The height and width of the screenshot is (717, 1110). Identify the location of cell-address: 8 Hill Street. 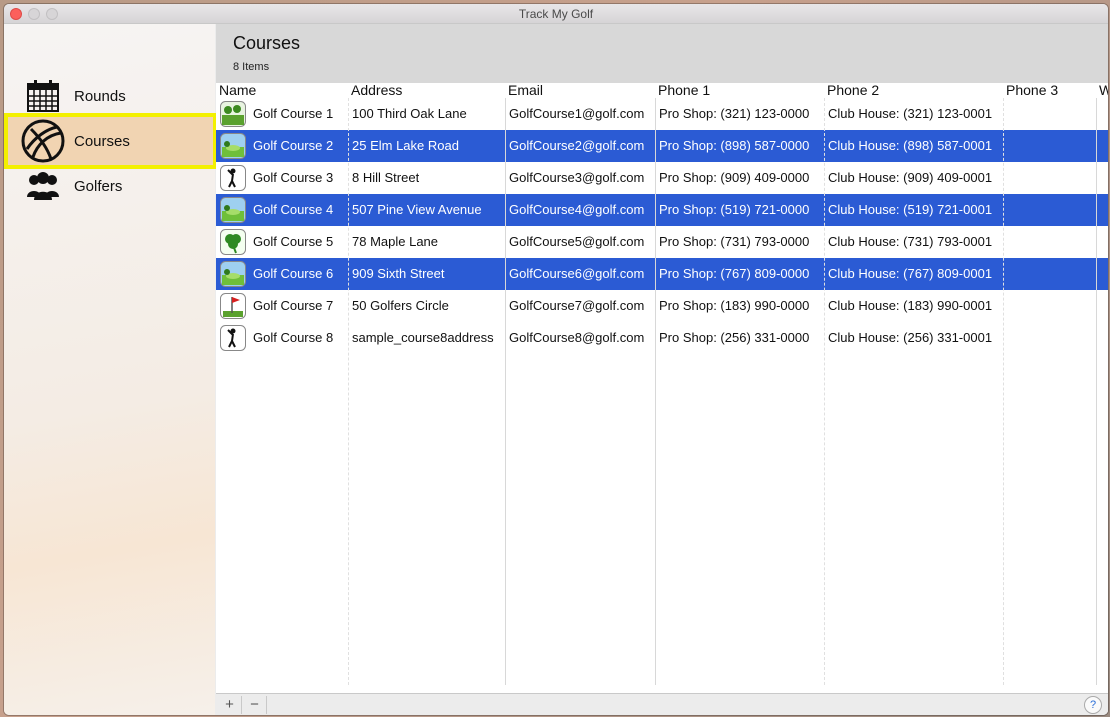
(386, 177).